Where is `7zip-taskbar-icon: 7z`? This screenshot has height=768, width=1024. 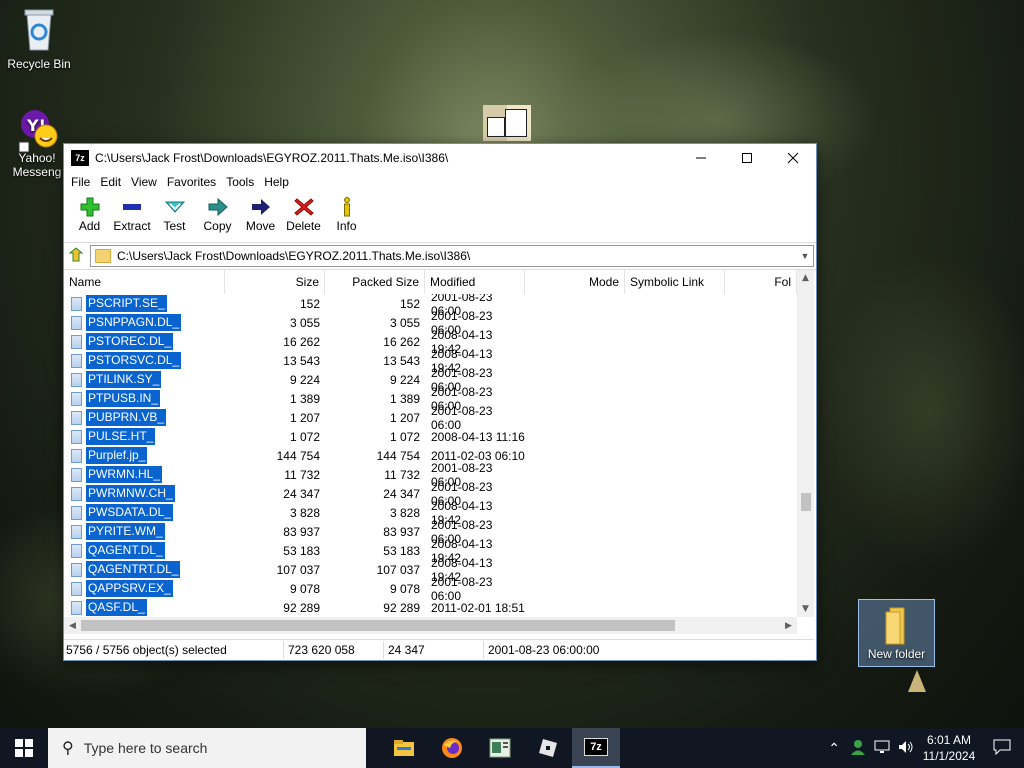 7zip-taskbar-icon: 7z is located at coordinates (596, 747).